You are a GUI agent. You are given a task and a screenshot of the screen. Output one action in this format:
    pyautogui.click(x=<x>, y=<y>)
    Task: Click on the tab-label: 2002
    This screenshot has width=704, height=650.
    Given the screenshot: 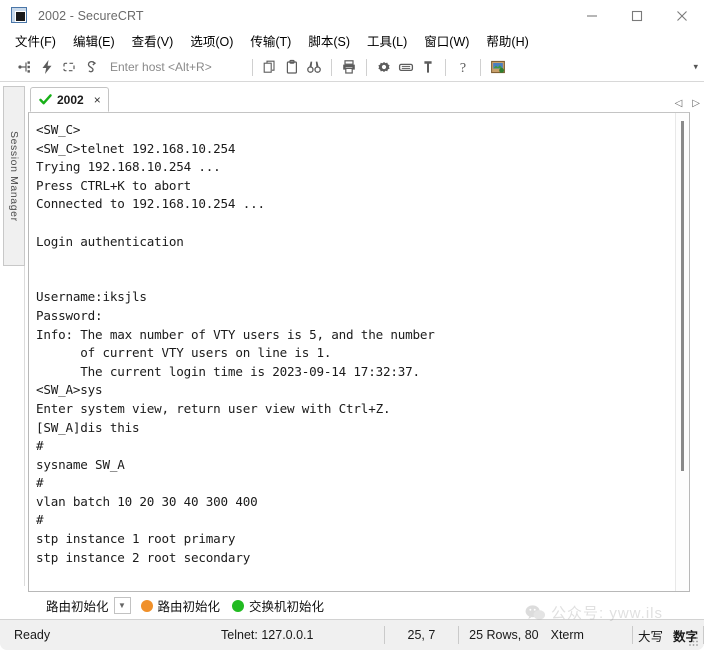 What is the action you would take?
    pyautogui.click(x=70, y=99)
    